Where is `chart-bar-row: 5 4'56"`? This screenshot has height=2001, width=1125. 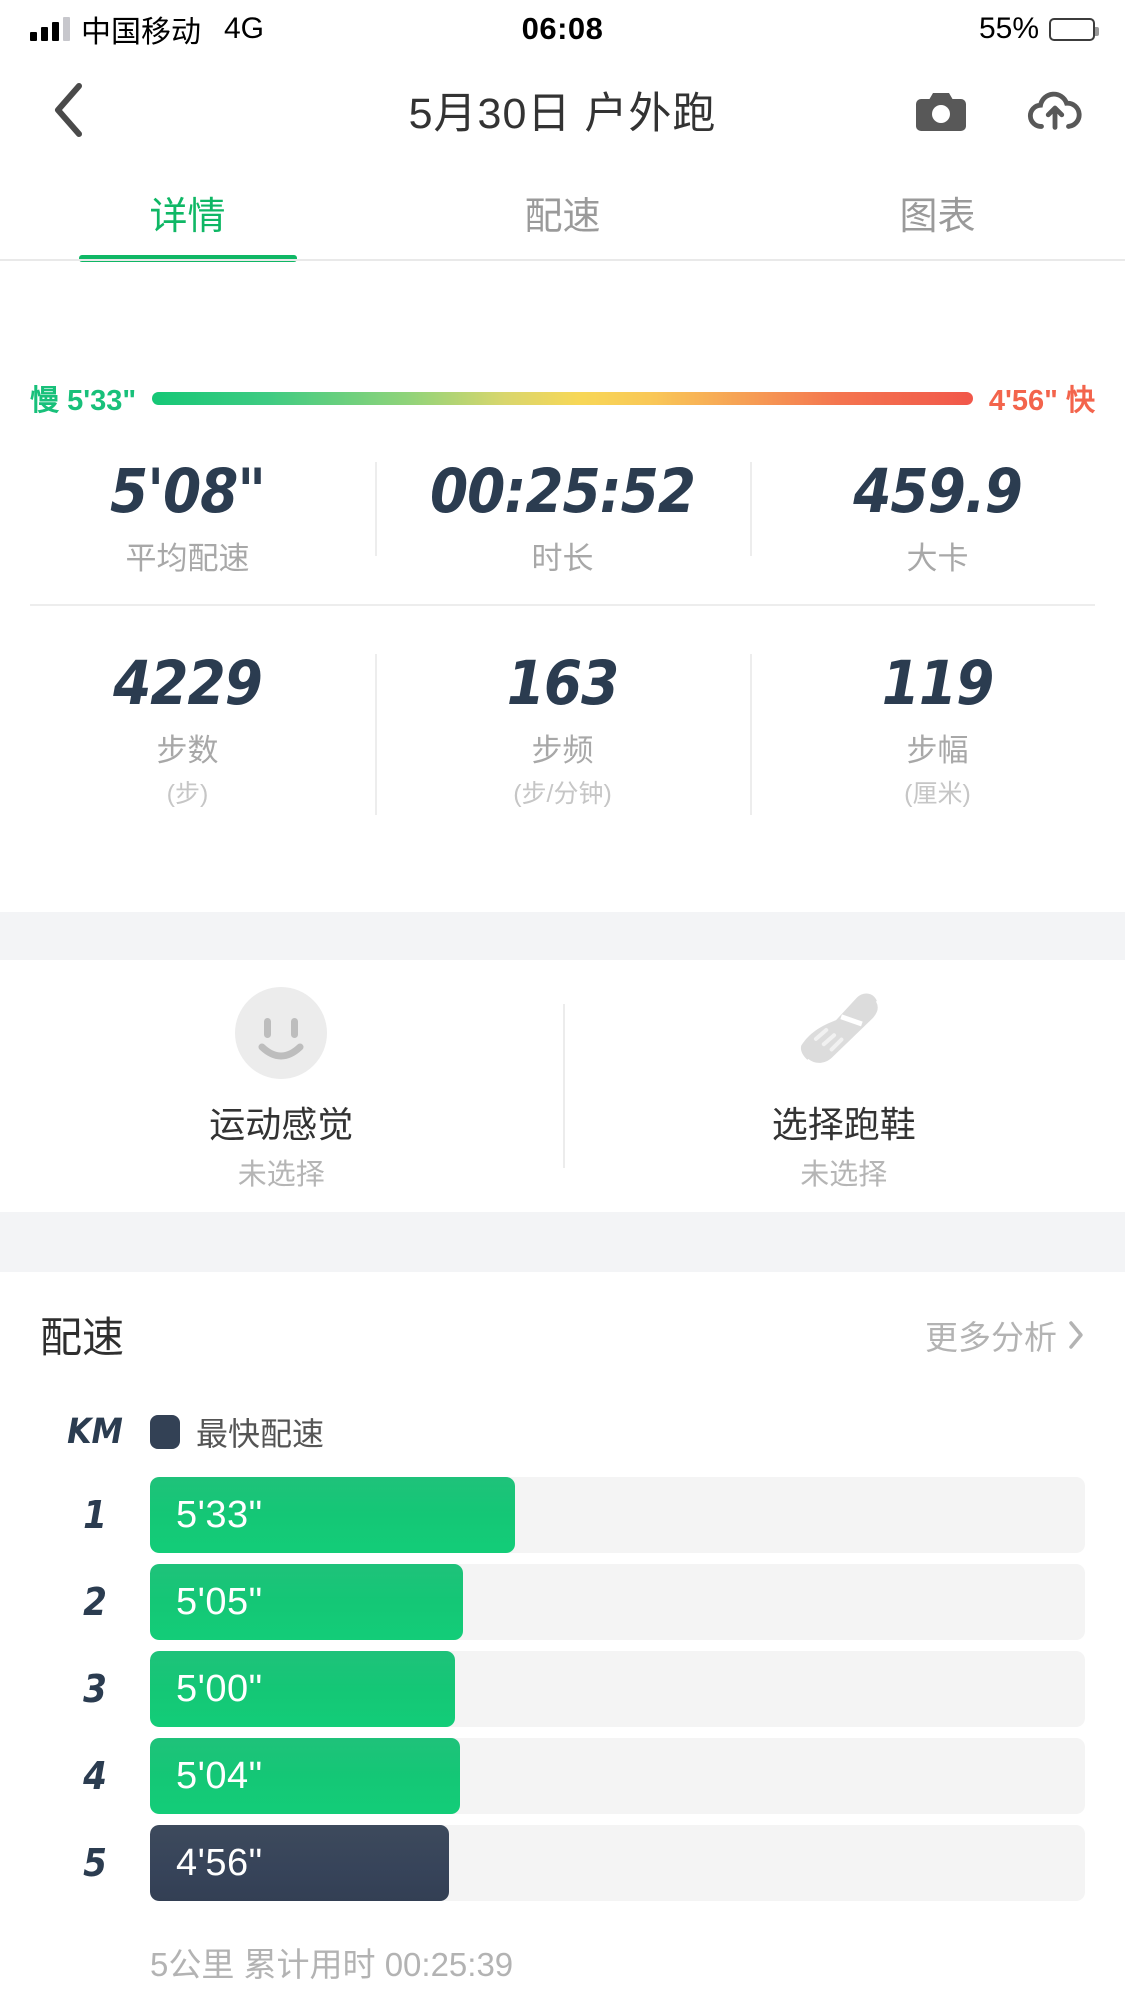
chart-bar-row: 5 4'56" is located at coordinates (562, 1863).